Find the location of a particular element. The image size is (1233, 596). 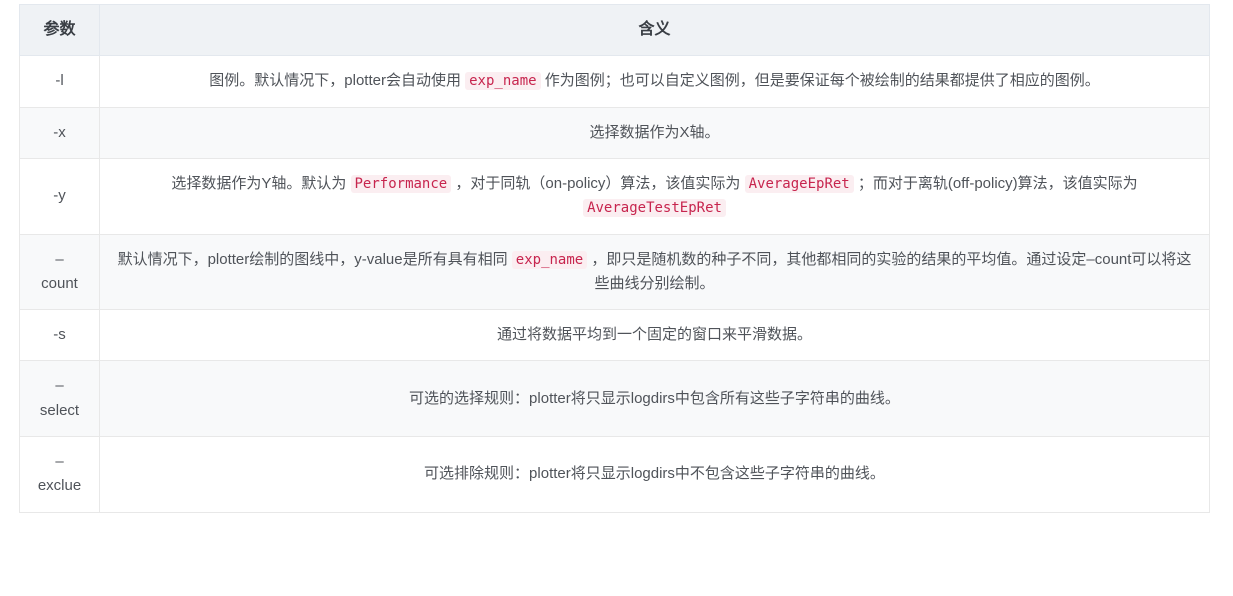

param-name-cell: – count is located at coordinates (59, 272).